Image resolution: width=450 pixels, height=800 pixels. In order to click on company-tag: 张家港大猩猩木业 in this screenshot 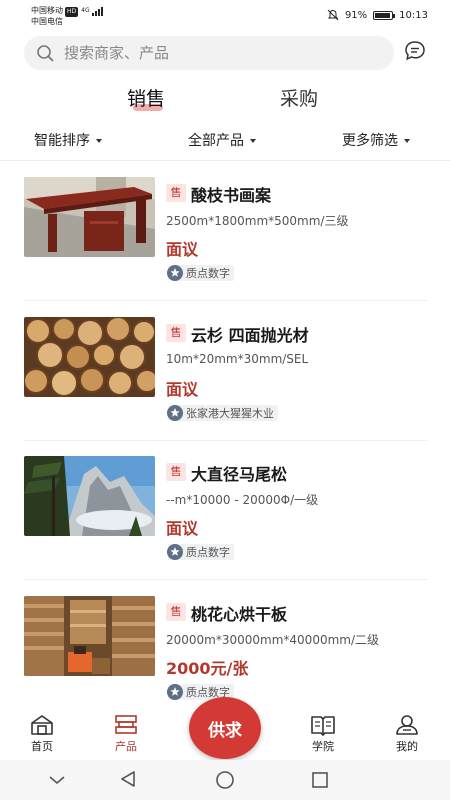, I will do `click(222, 413)`.